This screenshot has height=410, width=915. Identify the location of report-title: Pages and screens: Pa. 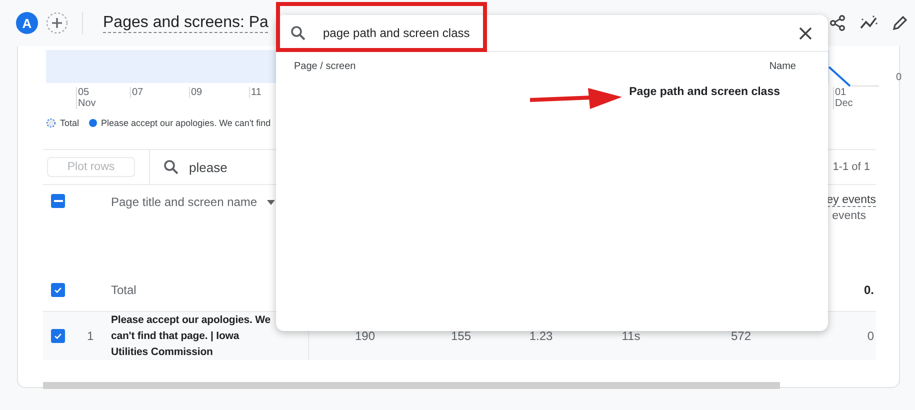
(185, 23).